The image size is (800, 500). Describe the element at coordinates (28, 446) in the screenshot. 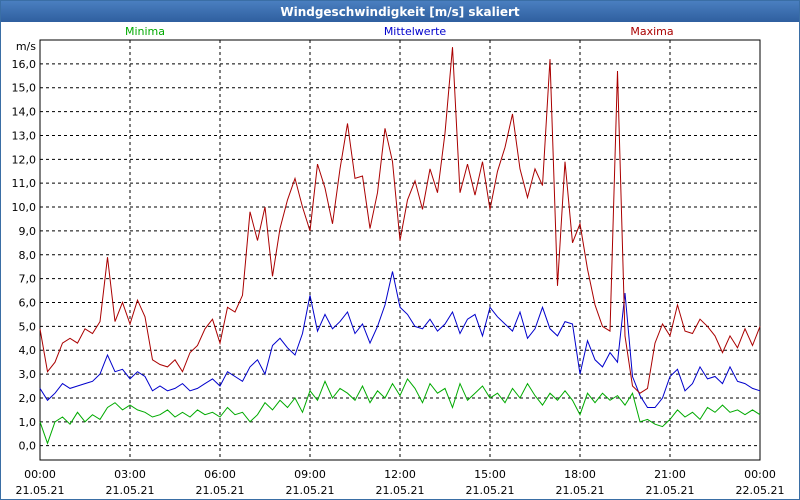

I see `y-tick-label: 0,0` at that location.